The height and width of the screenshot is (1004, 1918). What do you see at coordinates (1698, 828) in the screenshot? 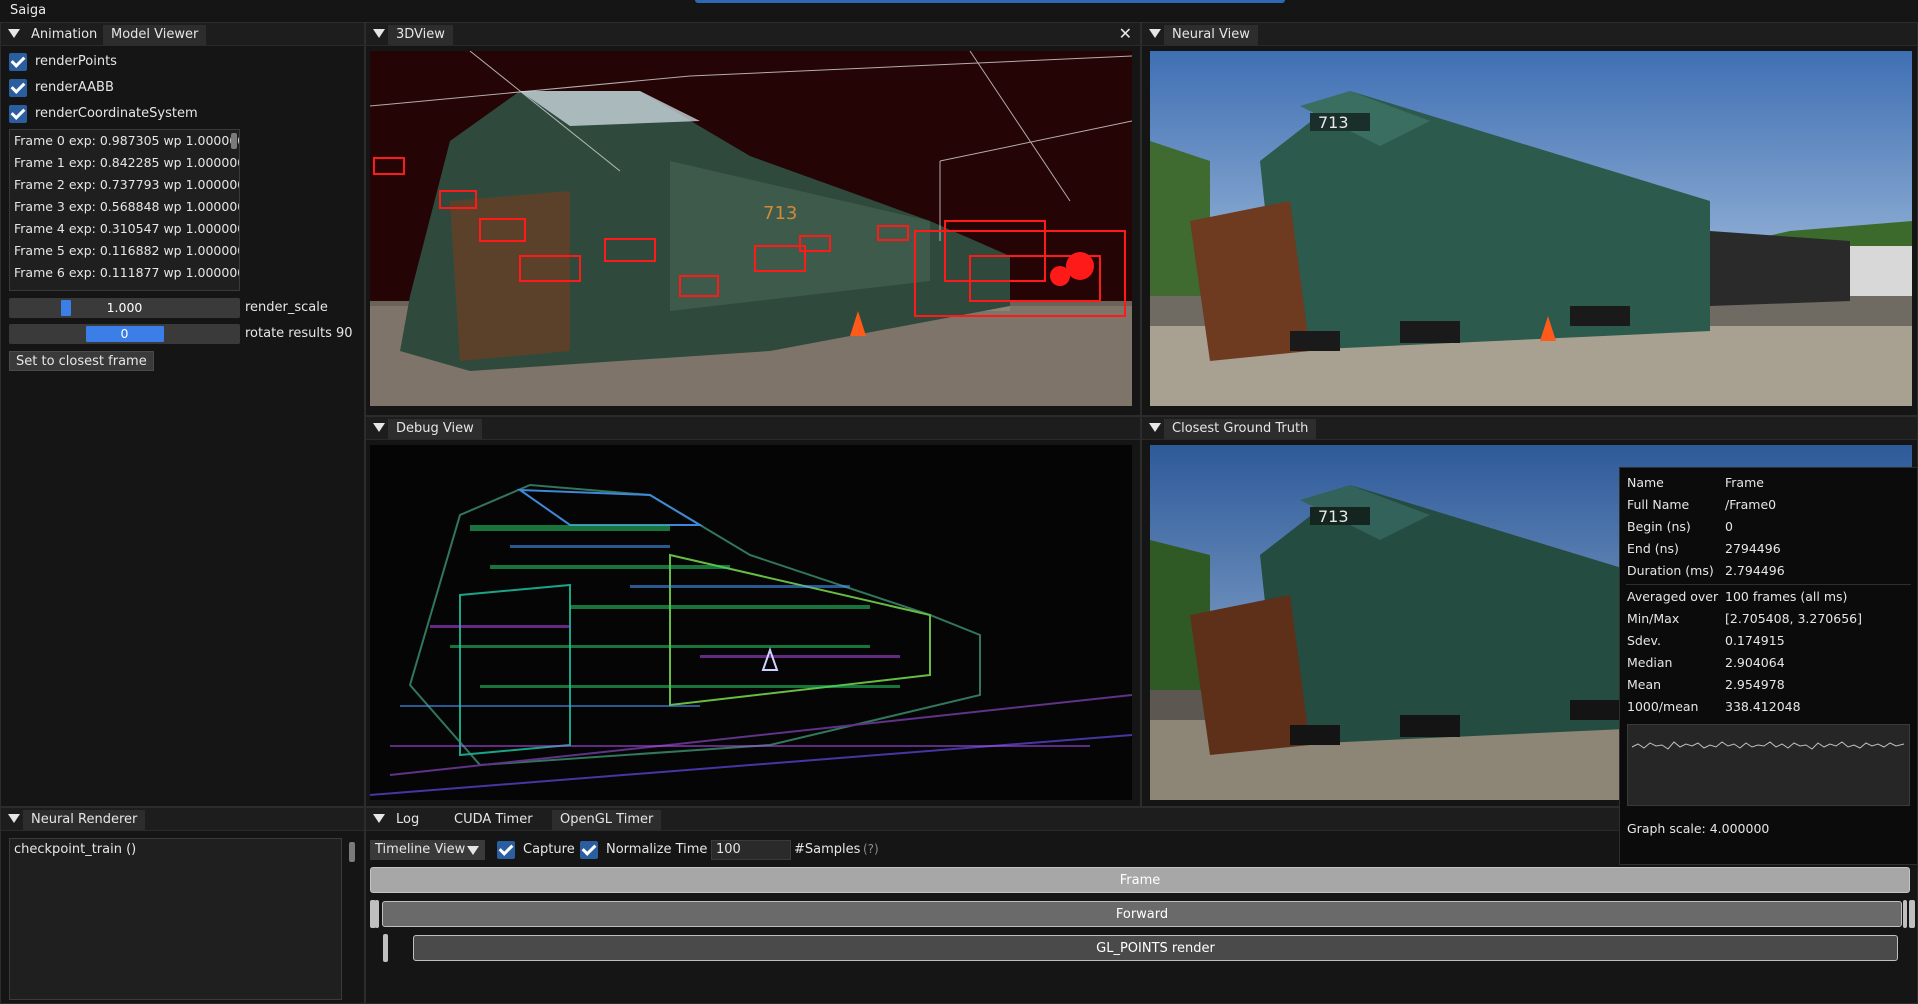
I see `tooltip-graph-scale: Graph scale: 4.000000` at bounding box center [1698, 828].